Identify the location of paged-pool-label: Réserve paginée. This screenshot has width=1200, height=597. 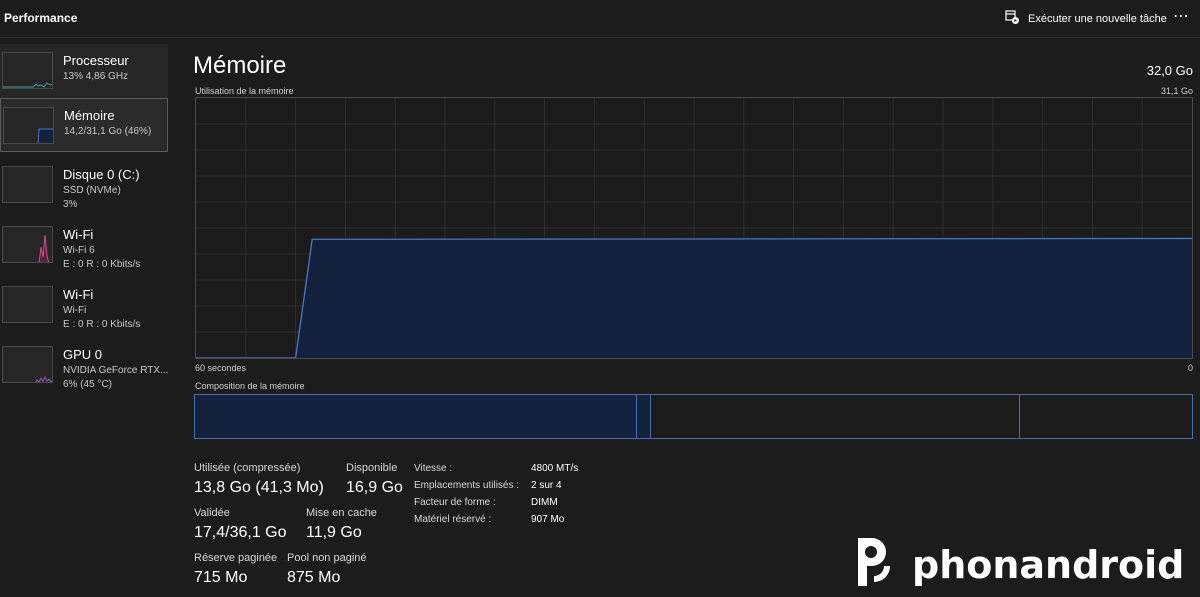
(236, 558).